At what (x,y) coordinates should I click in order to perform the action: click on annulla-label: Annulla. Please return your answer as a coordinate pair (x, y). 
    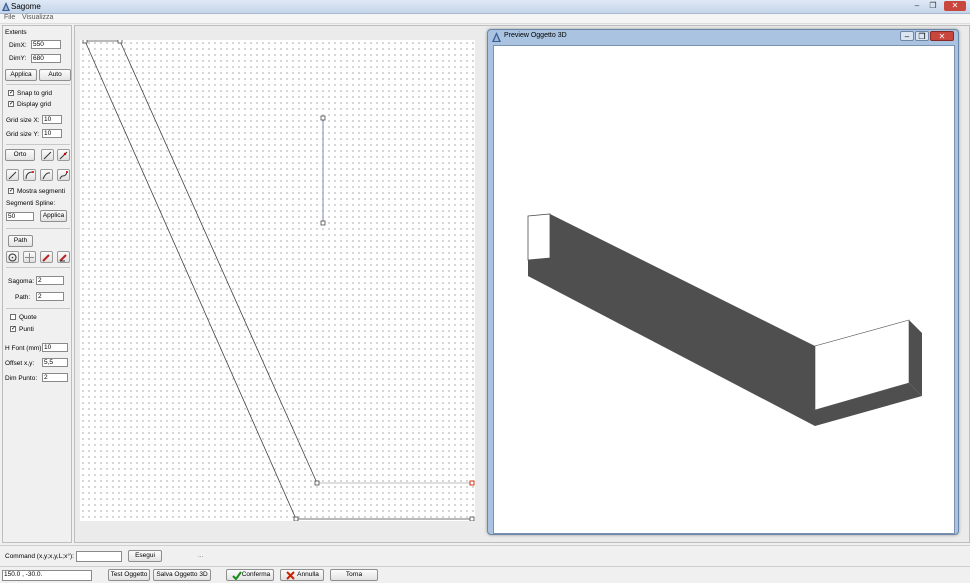
    Looking at the image, I should click on (308, 574).